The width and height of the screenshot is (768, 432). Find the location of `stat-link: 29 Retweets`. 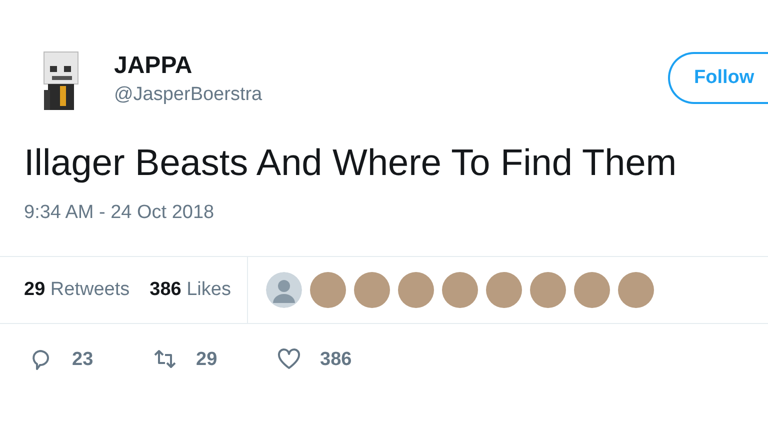

stat-link: 29 Retweets is located at coordinates (77, 290).